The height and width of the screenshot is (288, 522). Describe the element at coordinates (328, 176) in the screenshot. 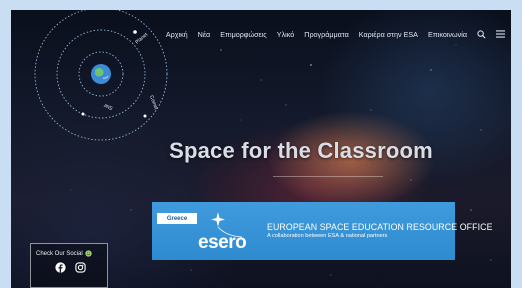

I see `title-divider` at that location.